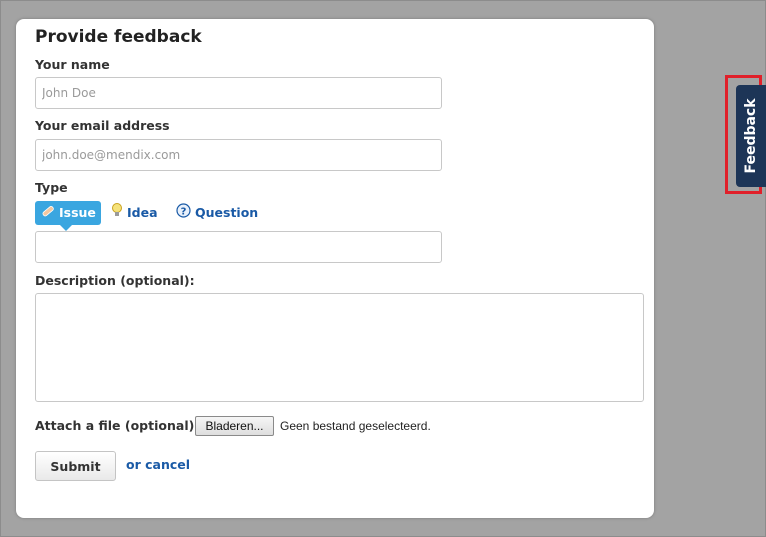 The width and height of the screenshot is (766, 537). Describe the element at coordinates (142, 212) in the screenshot. I see `type-option-idea-label: Idea` at that location.